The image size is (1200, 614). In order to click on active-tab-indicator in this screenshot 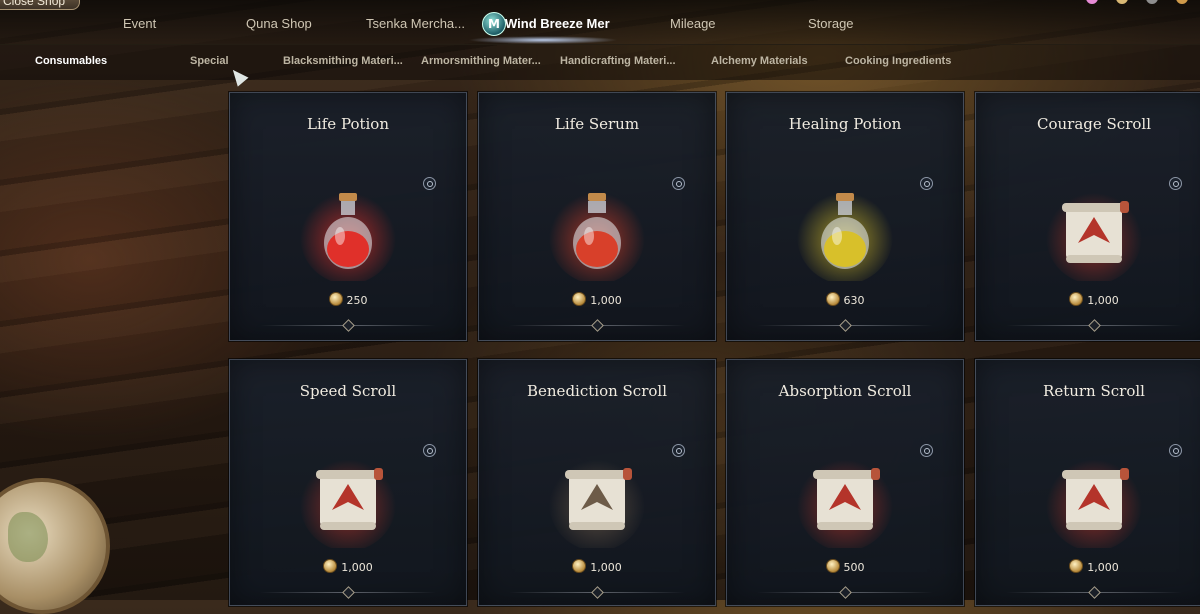, I will do `click(543, 40)`.